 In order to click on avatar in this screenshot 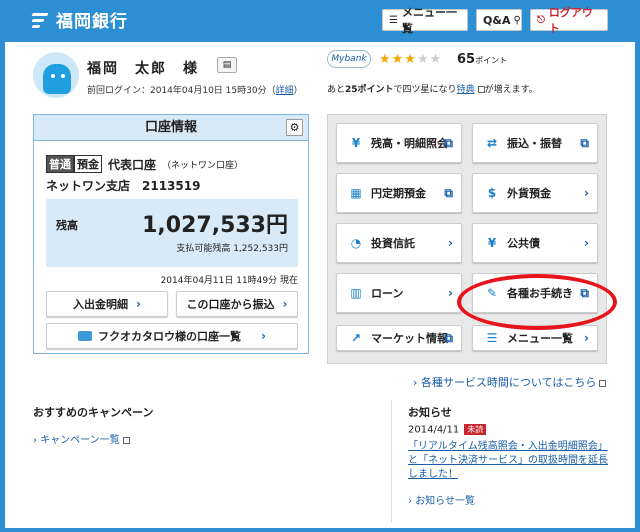, I will do `click(56, 75)`.